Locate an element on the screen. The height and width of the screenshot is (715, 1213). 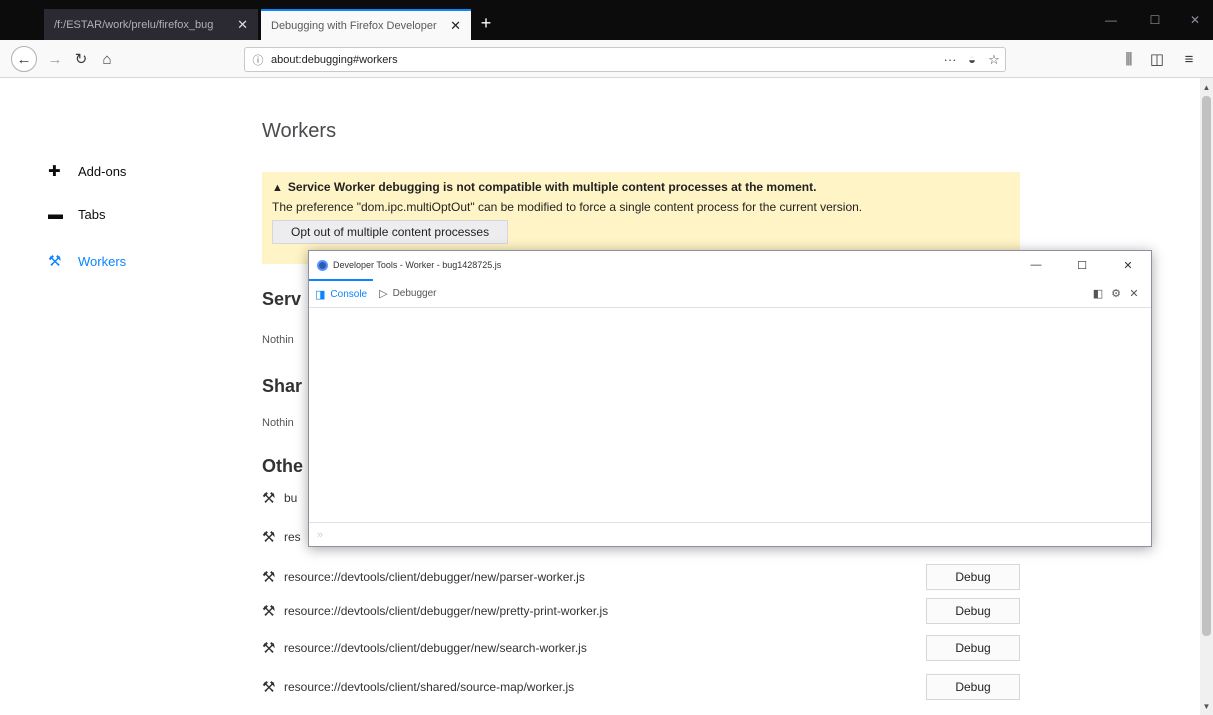
tab-label: Console is located at coordinates (349, 294).